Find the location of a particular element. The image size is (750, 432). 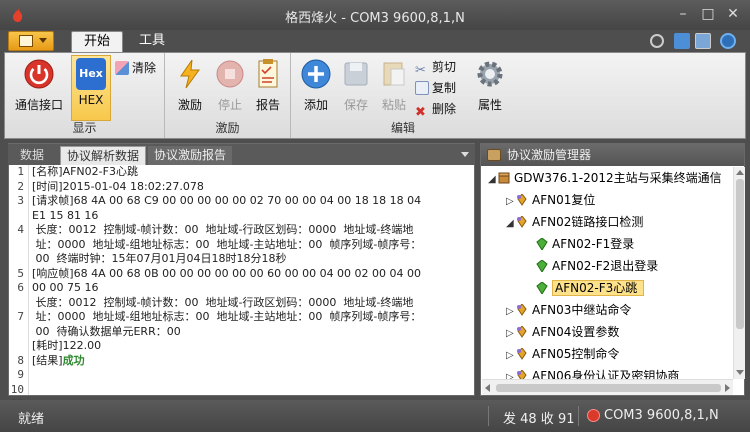

tab-start: 开始 is located at coordinates (97, 41).